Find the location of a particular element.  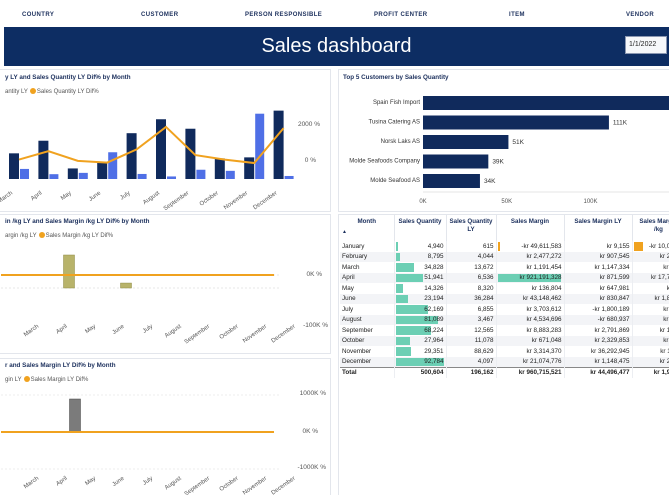

column-header-month: Month ▲ is located at coordinates (367, 228).